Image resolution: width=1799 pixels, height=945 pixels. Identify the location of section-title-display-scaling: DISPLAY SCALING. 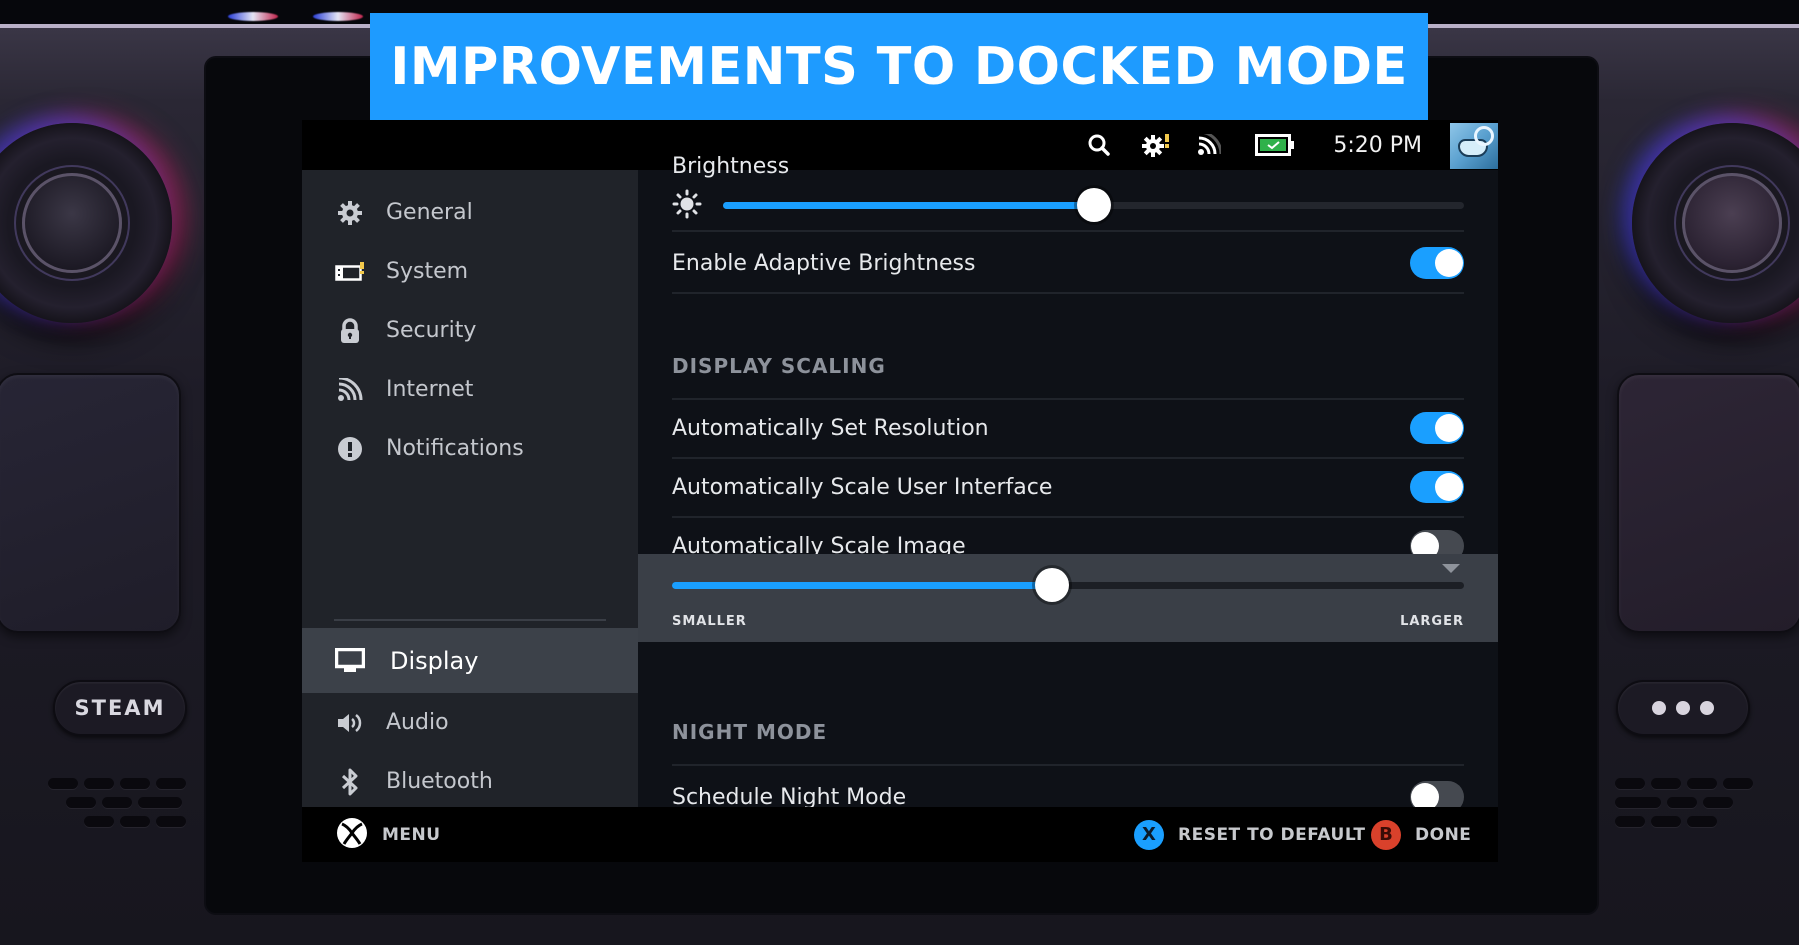
(779, 366).